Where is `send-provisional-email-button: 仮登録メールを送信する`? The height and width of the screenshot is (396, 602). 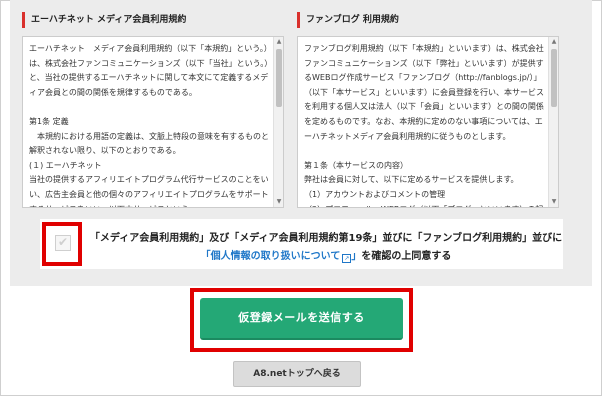
send-provisional-email-button: 仮登録メールを送信する is located at coordinates (301, 319).